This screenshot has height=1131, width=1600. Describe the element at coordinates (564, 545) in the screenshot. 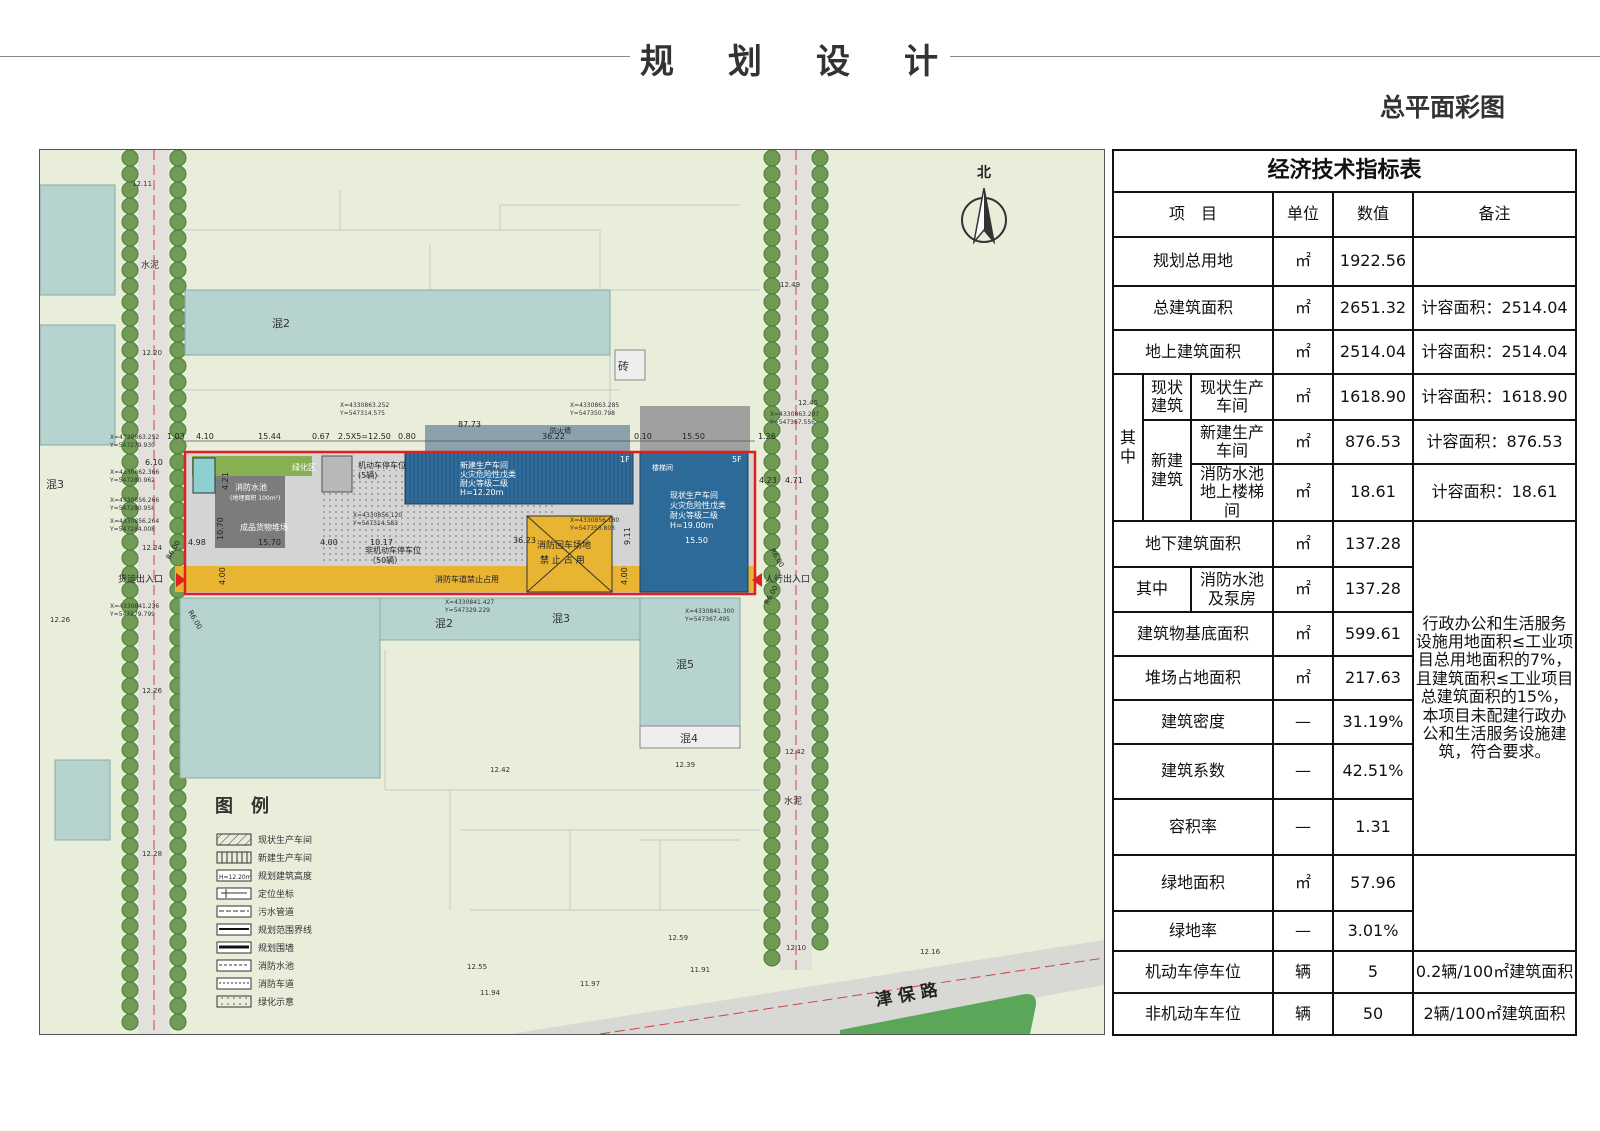

I see `site-label: 消防回车场地` at that location.